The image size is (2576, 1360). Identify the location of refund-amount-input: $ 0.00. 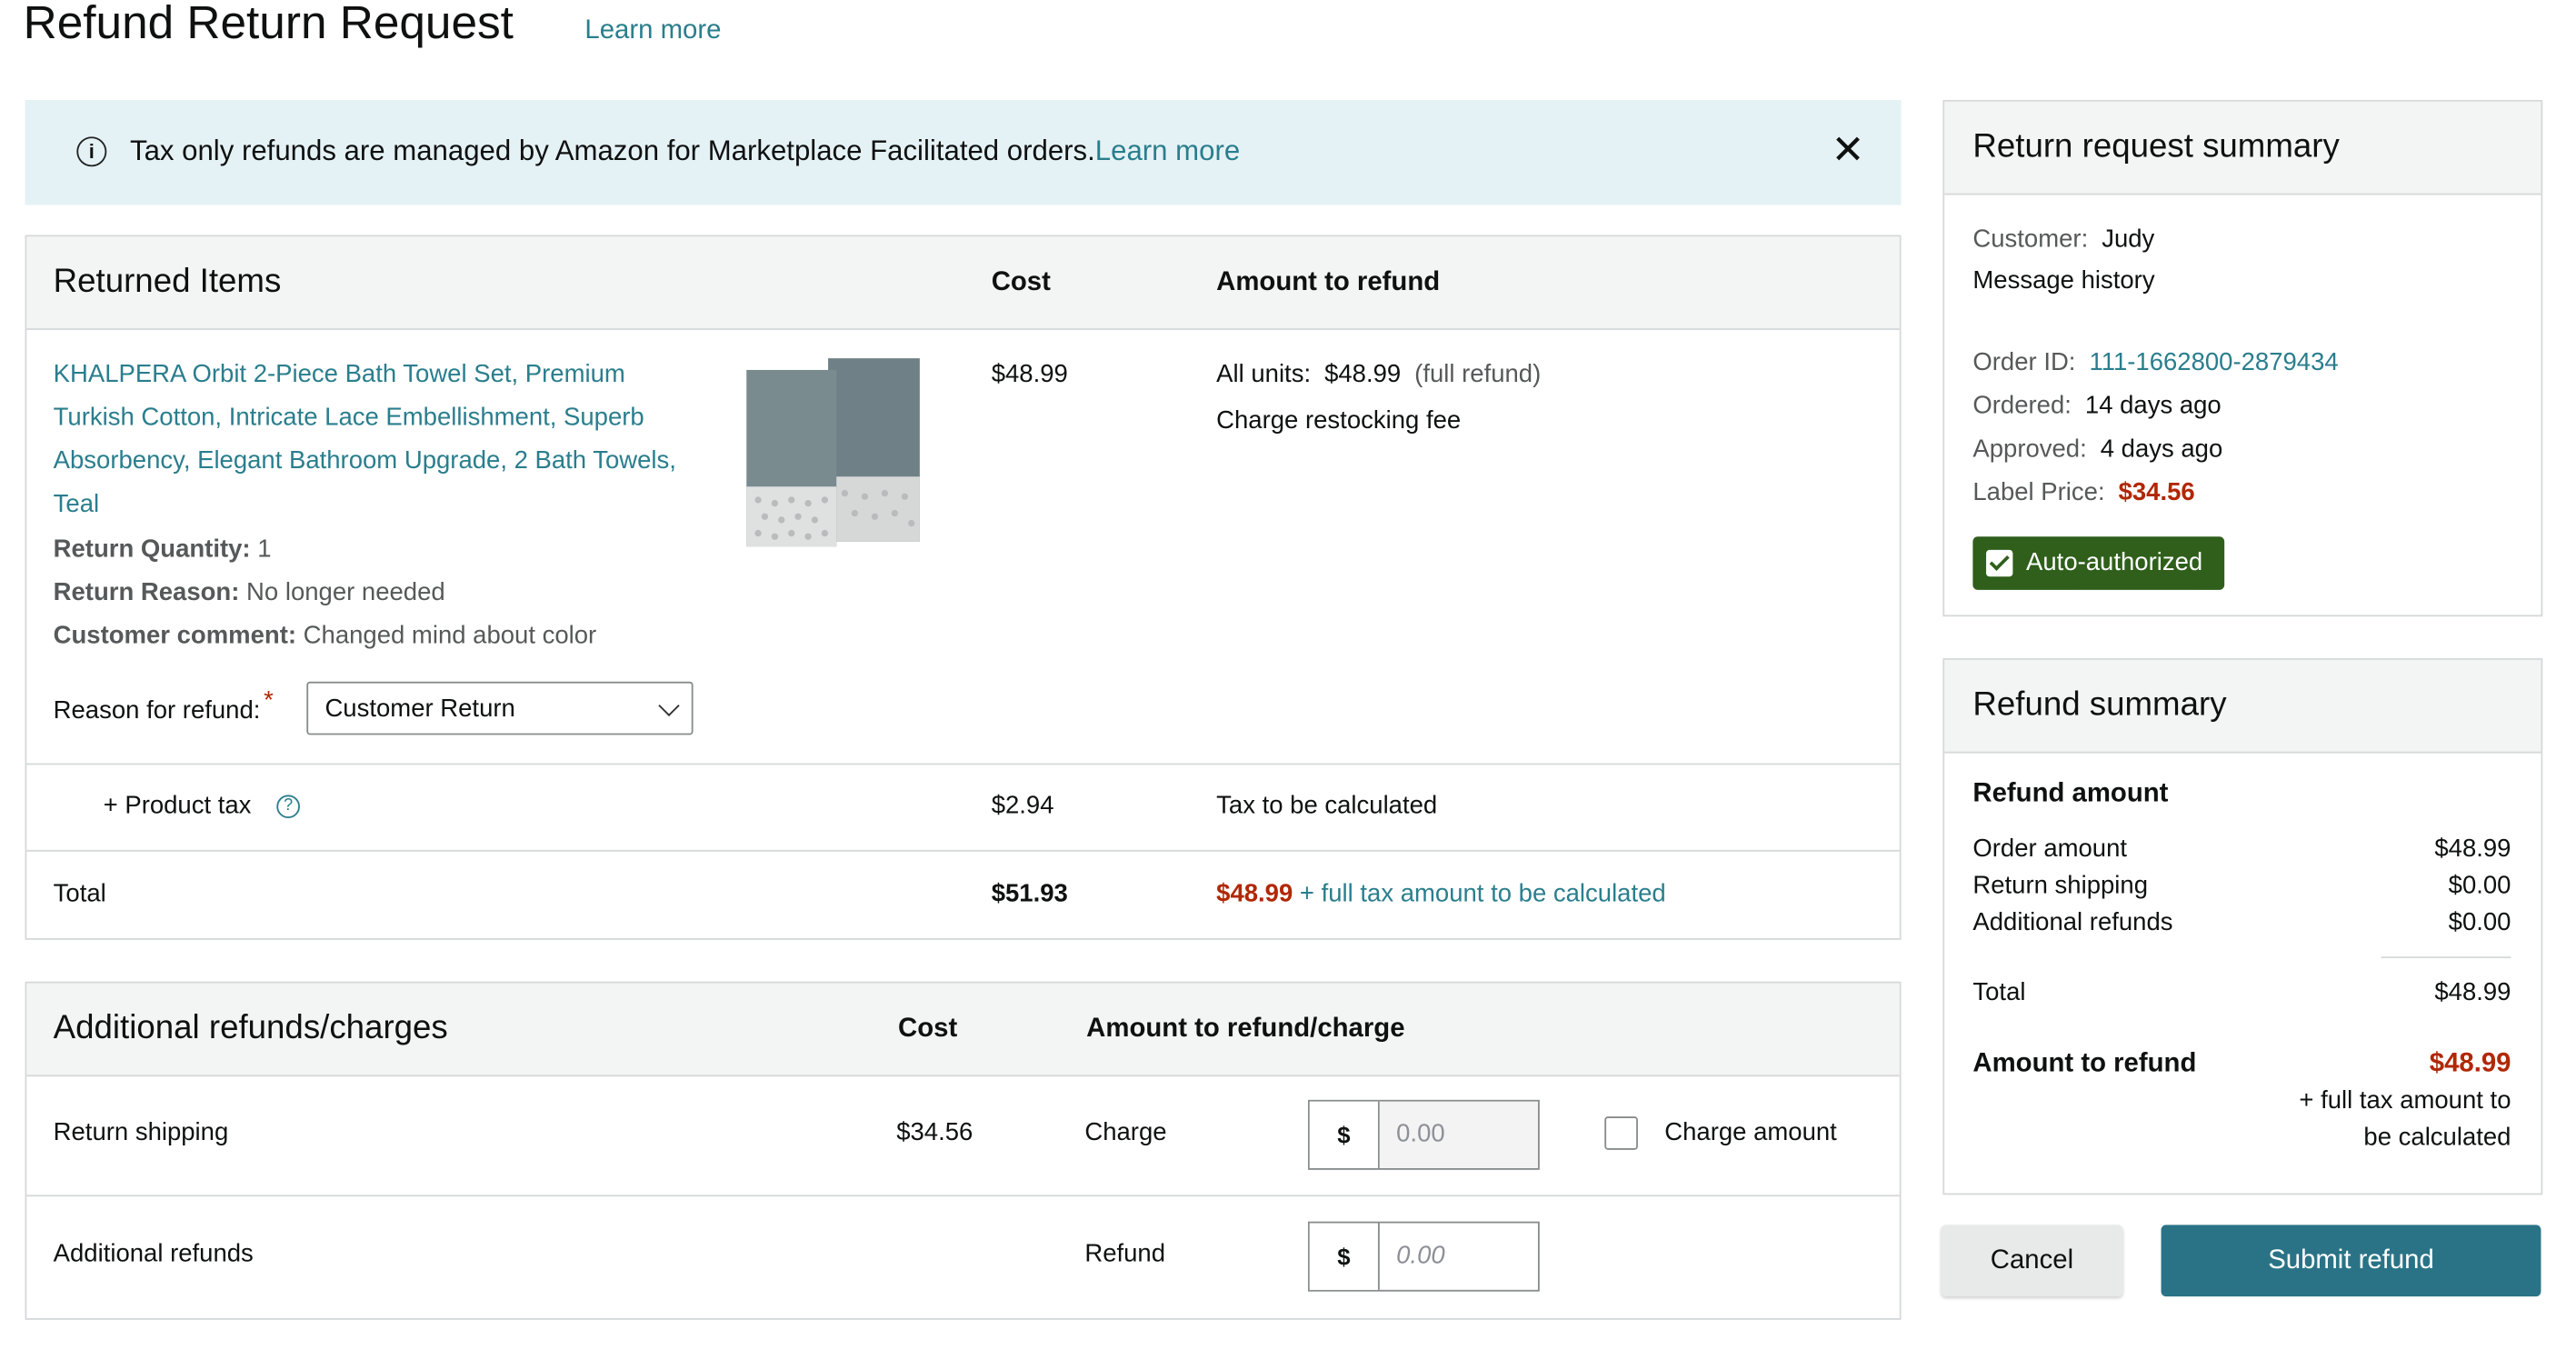
(1423, 1256).